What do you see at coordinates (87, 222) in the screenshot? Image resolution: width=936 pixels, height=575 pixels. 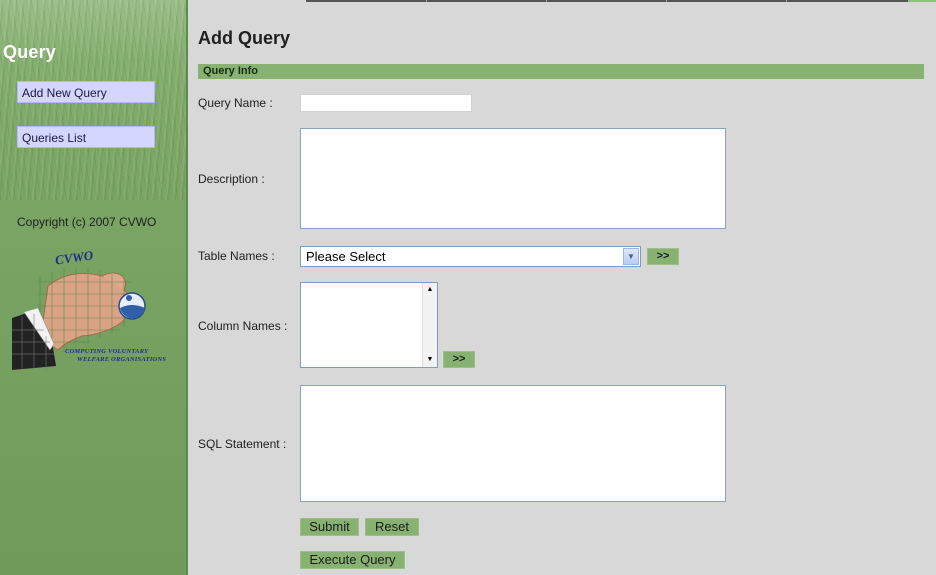 I see `copyright-text: Copyright (c) 2007 CVWO` at bounding box center [87, 222].